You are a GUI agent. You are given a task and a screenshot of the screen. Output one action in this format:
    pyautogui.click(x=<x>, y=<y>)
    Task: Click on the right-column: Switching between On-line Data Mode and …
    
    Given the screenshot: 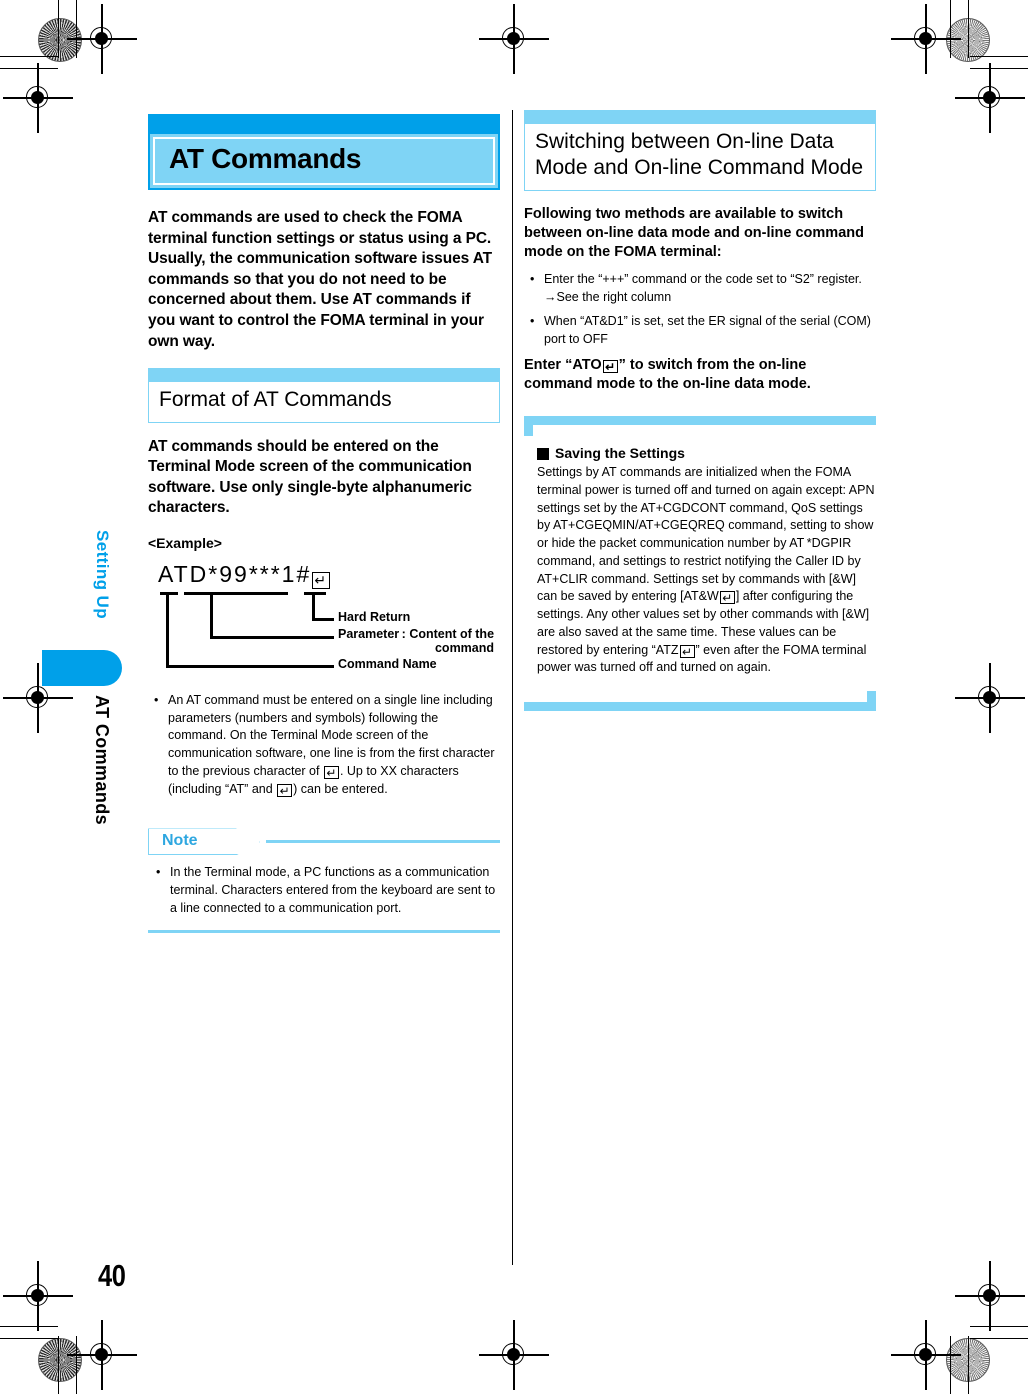 What is the action you would take?
    pyautogui.click(x=700, y=411)
    